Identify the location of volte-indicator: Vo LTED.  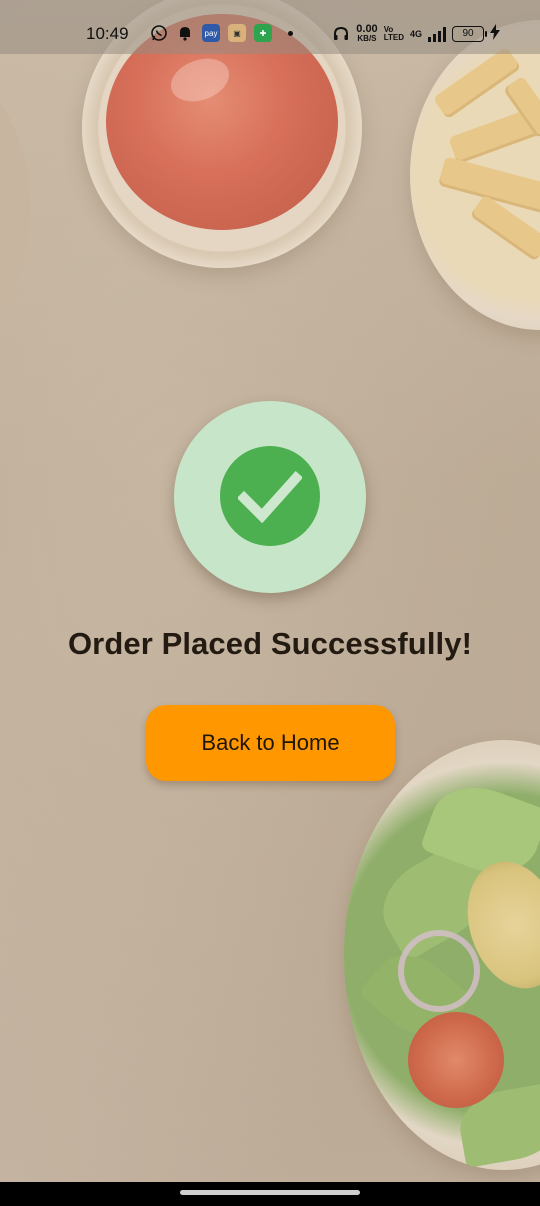
(393, 33).